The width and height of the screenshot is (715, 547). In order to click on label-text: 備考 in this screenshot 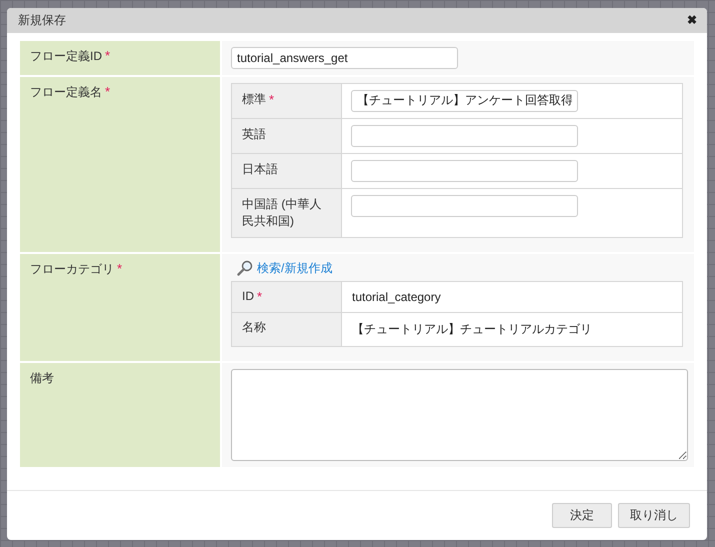, I will do `click(42, 377)`.